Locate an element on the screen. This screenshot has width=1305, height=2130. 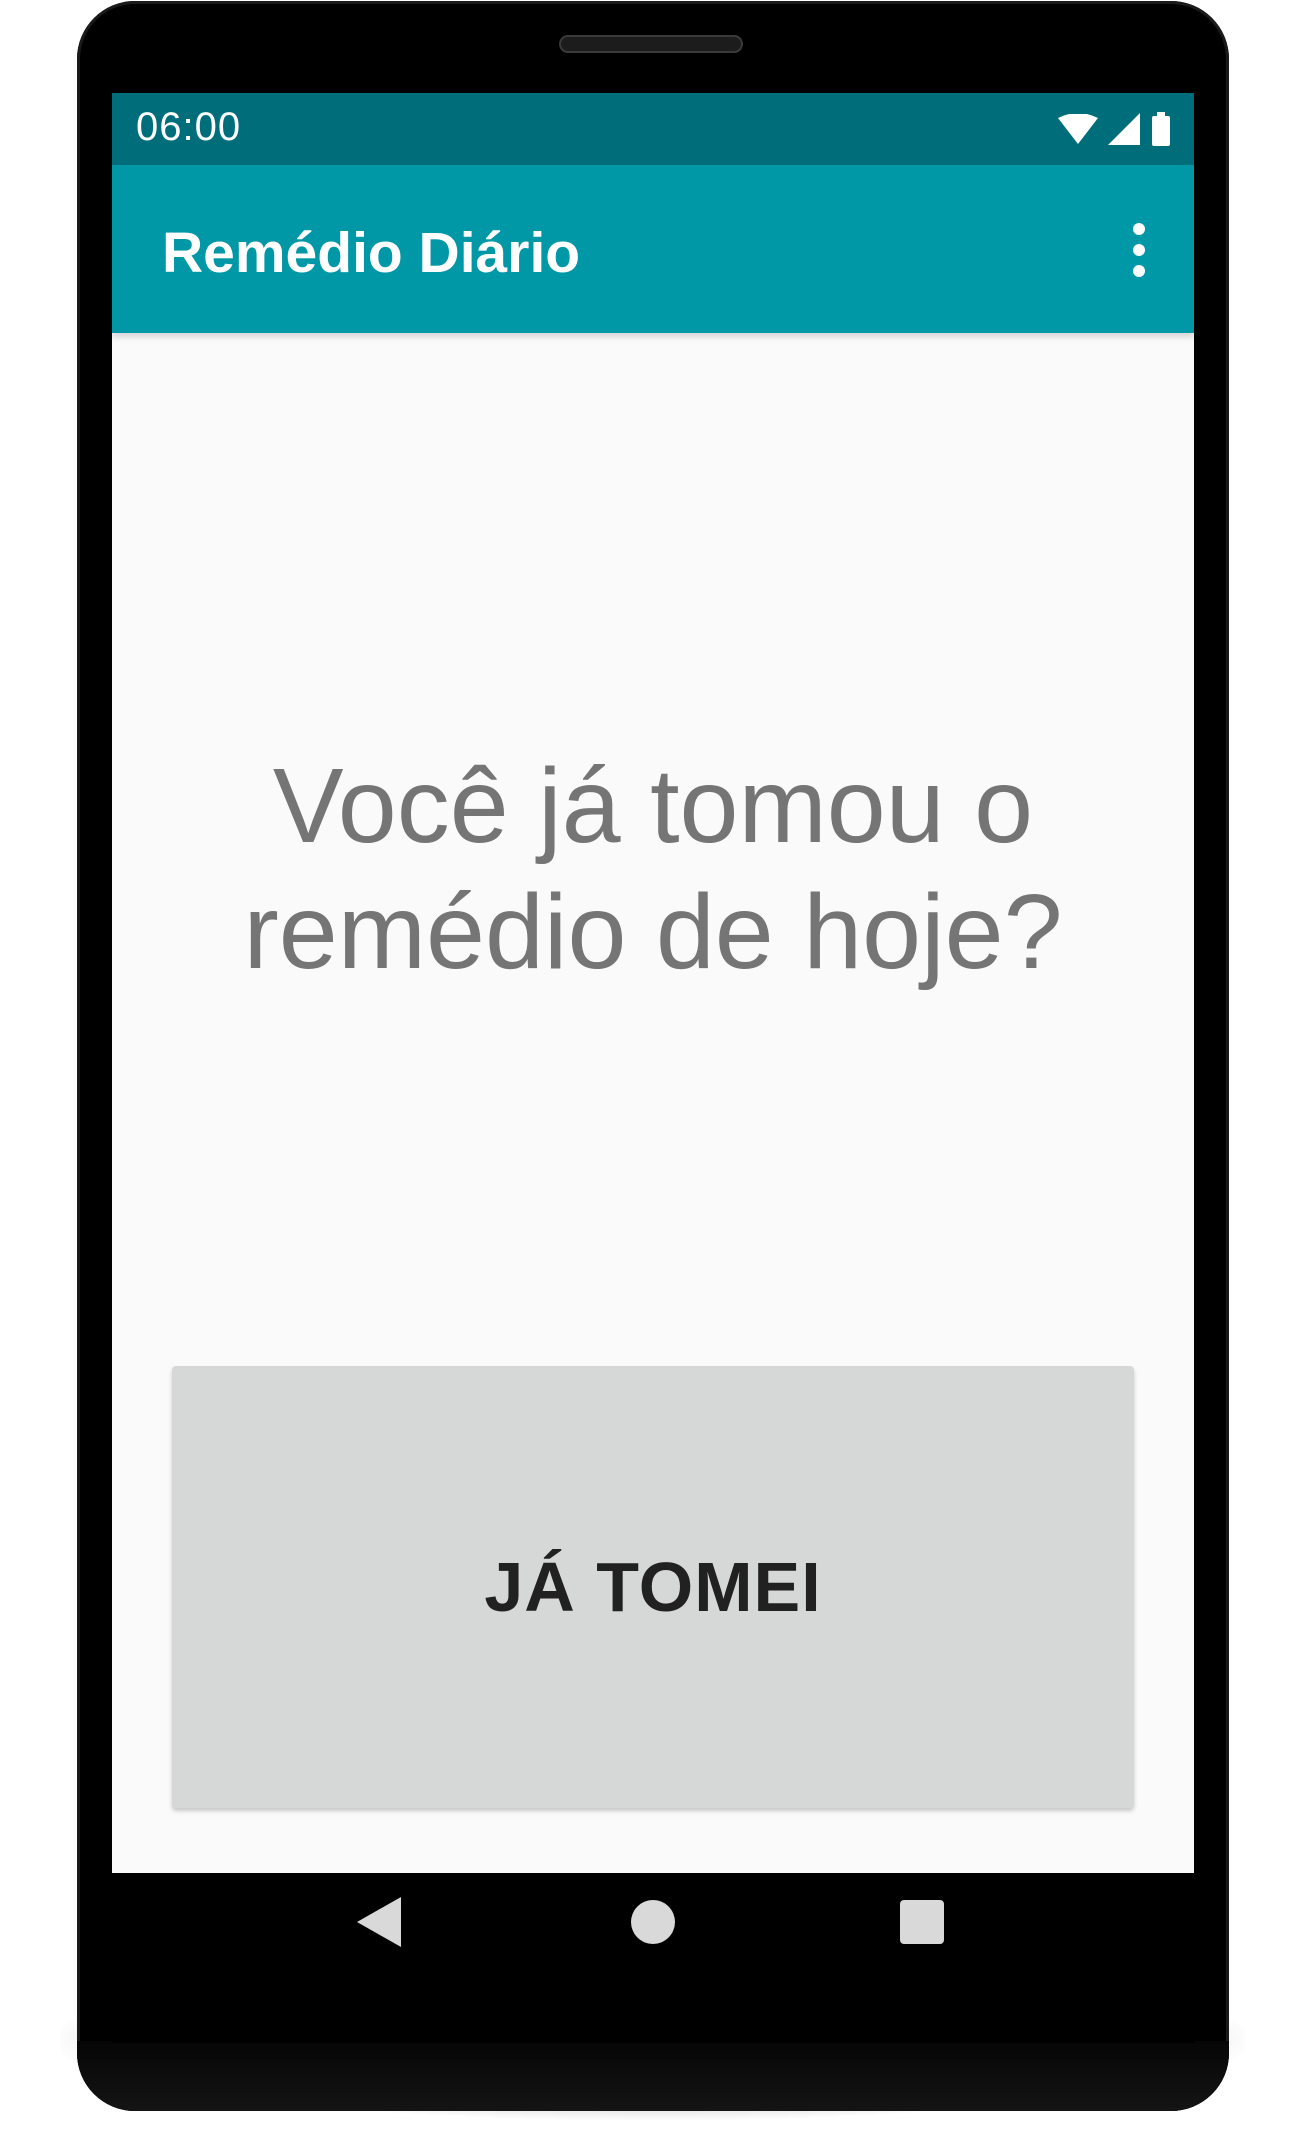
home-icon is located at coordinates (653, 1922).